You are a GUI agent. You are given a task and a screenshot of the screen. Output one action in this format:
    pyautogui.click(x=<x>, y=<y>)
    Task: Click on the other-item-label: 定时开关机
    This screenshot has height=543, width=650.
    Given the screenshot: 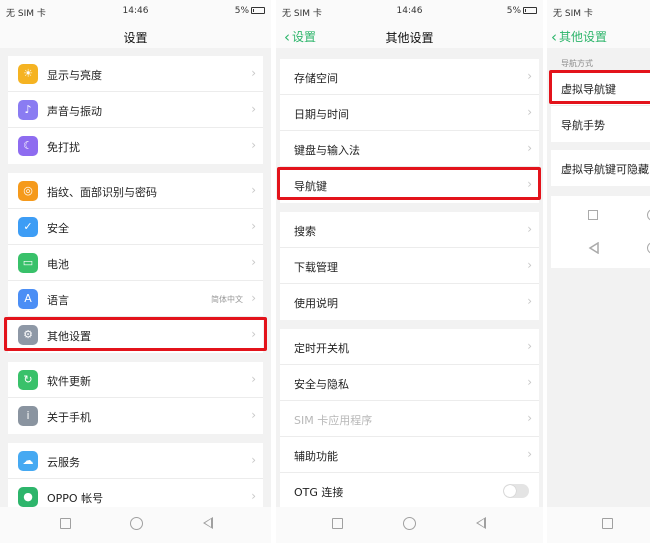 What is the action you would take?
    pyautogui.click(x=321, y=348)
    